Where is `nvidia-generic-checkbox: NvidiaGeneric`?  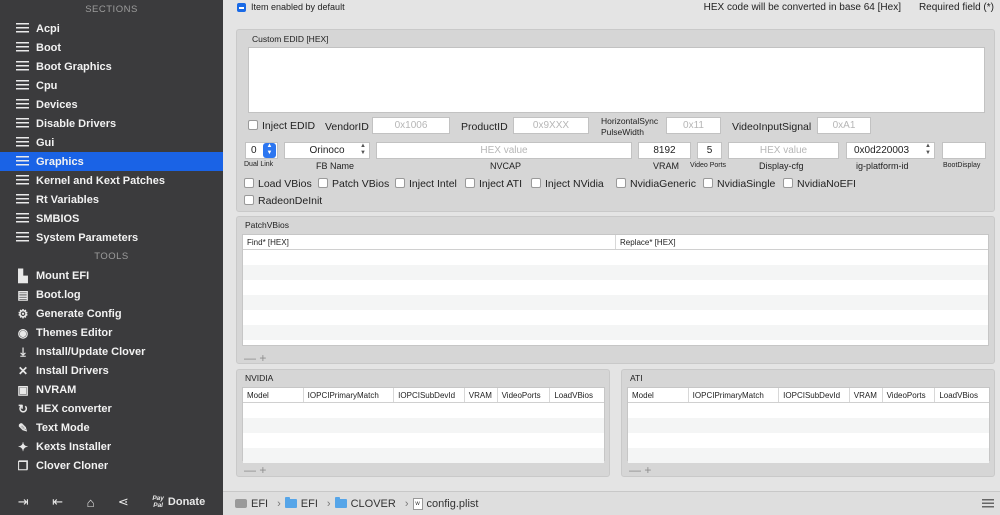
nvidia-generic-checkbox: NvidiaGeneric is located at coordinates (656, 184).